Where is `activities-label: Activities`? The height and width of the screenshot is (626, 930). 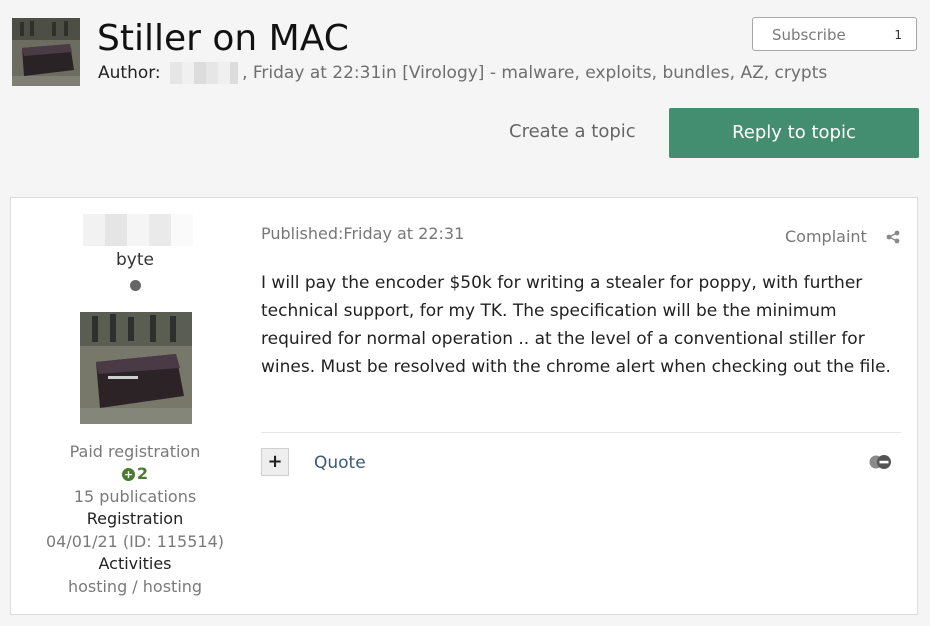 activities-label: Activities is located at coordinates (135, 563).